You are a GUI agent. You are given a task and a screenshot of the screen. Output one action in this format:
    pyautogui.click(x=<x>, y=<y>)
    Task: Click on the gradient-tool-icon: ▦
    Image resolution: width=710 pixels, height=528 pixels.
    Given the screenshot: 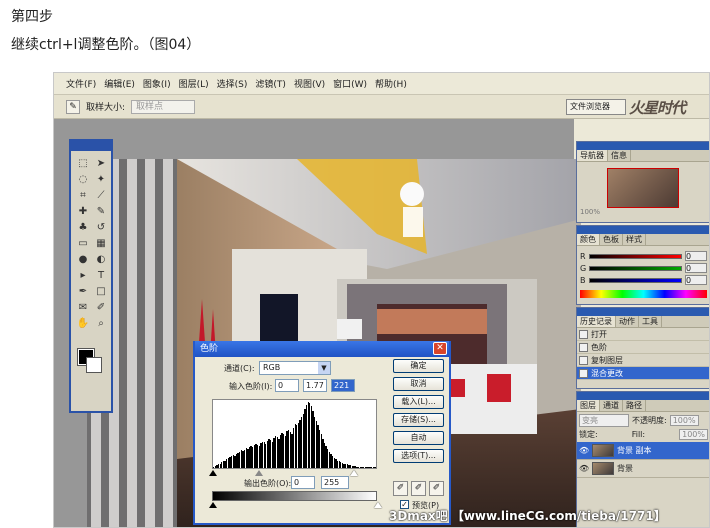 What is the action you would take?
    pyautogui.click(x=101, y=244)
    